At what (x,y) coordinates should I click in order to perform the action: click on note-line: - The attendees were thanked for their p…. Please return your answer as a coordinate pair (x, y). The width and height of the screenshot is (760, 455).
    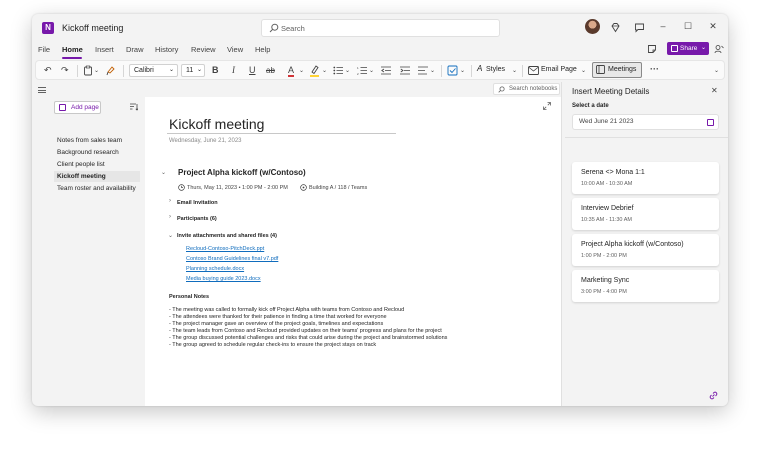
    Looking at the image, I should click on (278, 317).